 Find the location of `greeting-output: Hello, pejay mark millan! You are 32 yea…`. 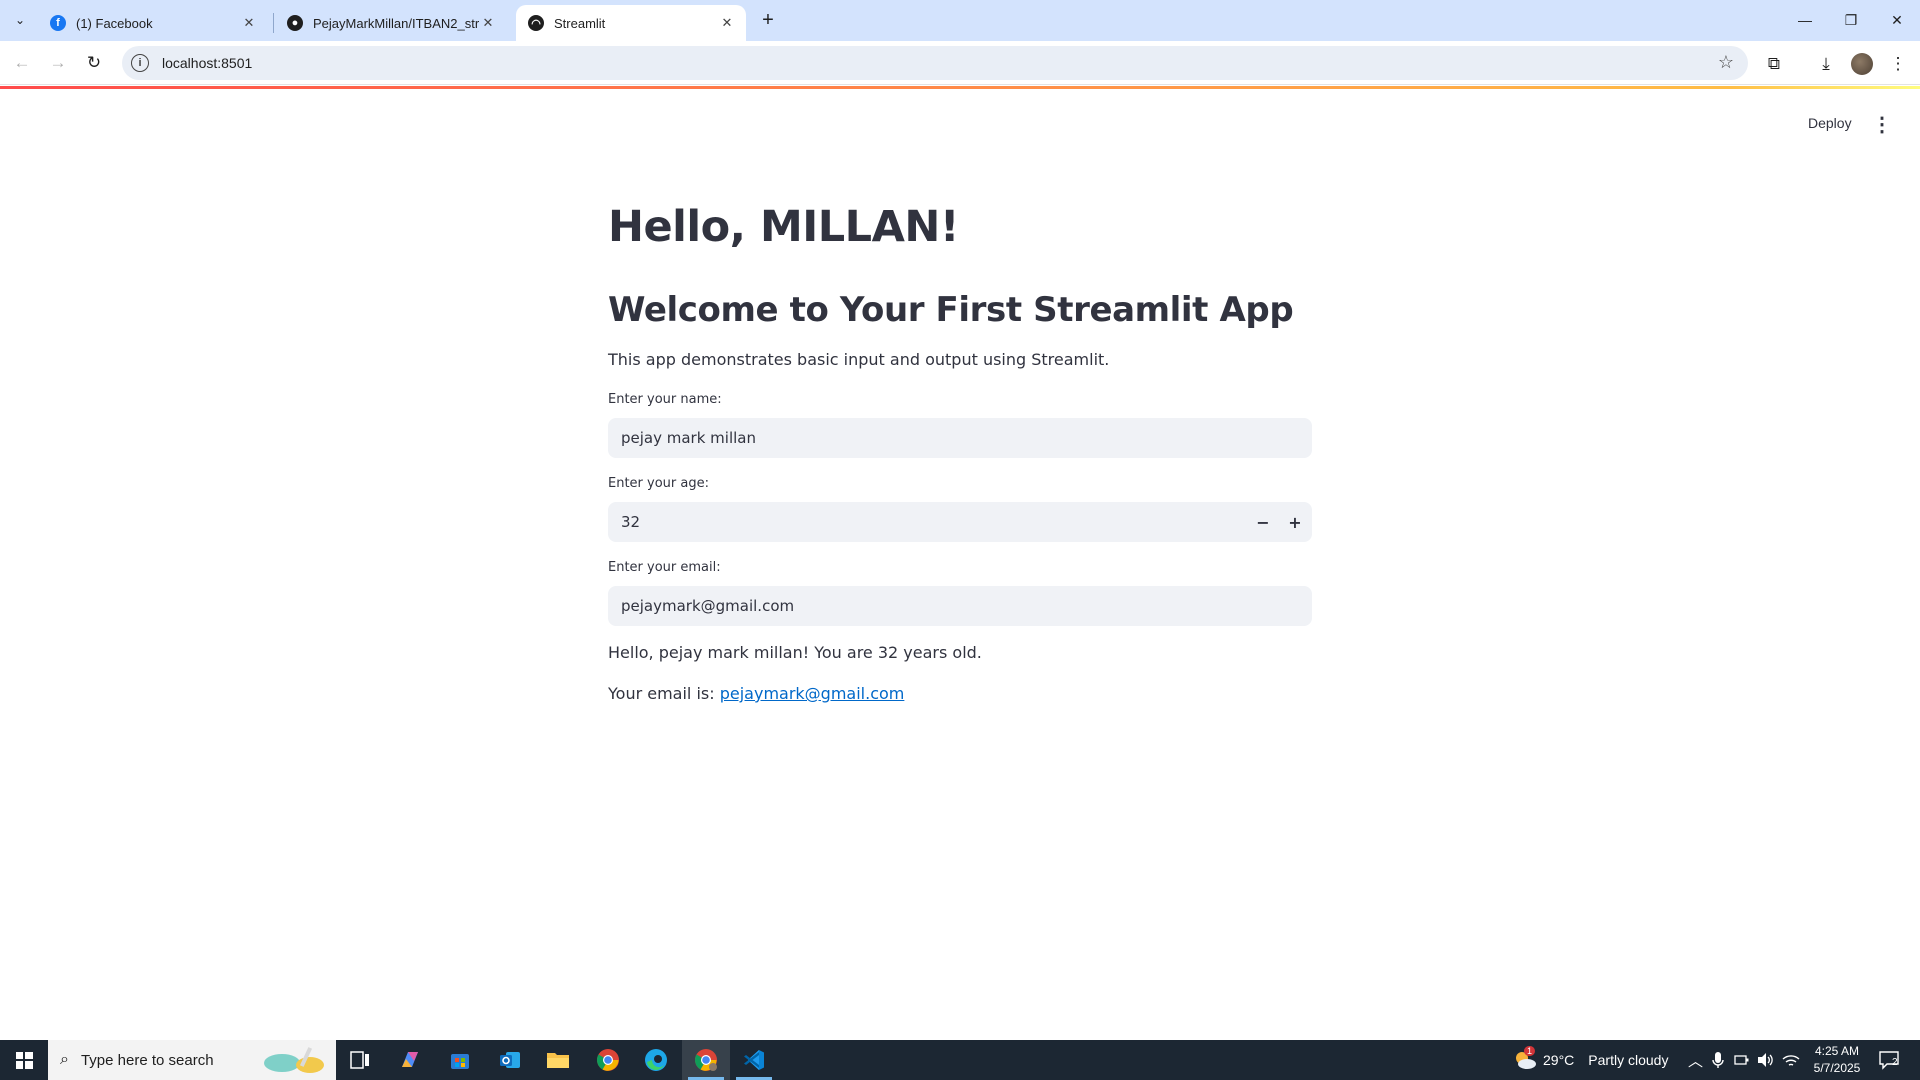

greeting-output: Hello, pejay mark millan! You are 32 yea… is located at coordinates (795, 652).